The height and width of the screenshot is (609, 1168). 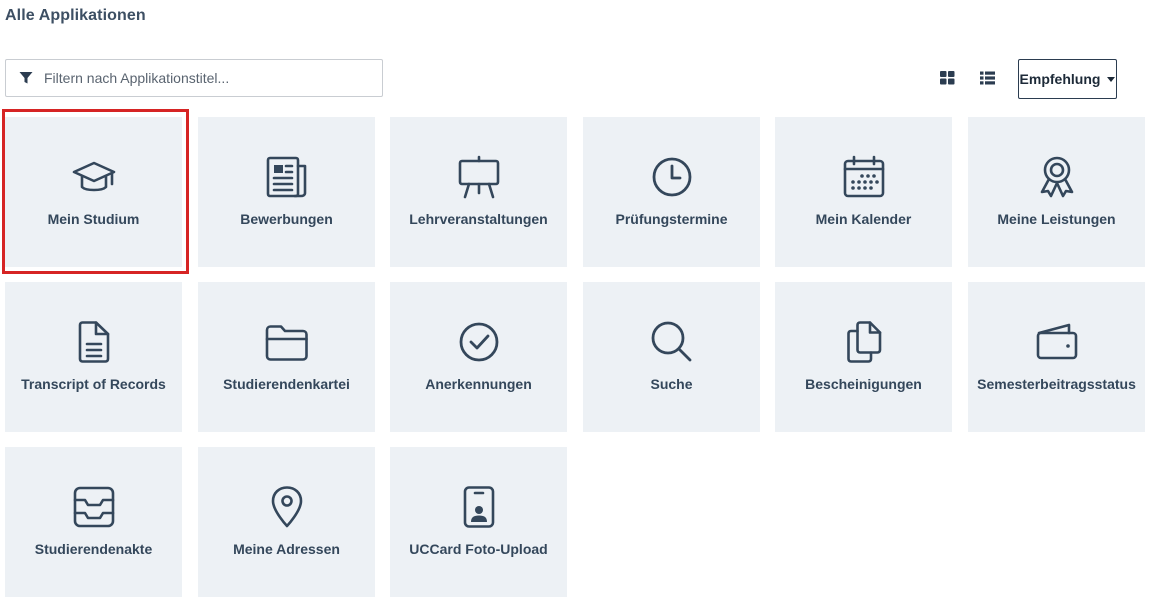 I want to click on folder-icon, so click(x=287, y=342).